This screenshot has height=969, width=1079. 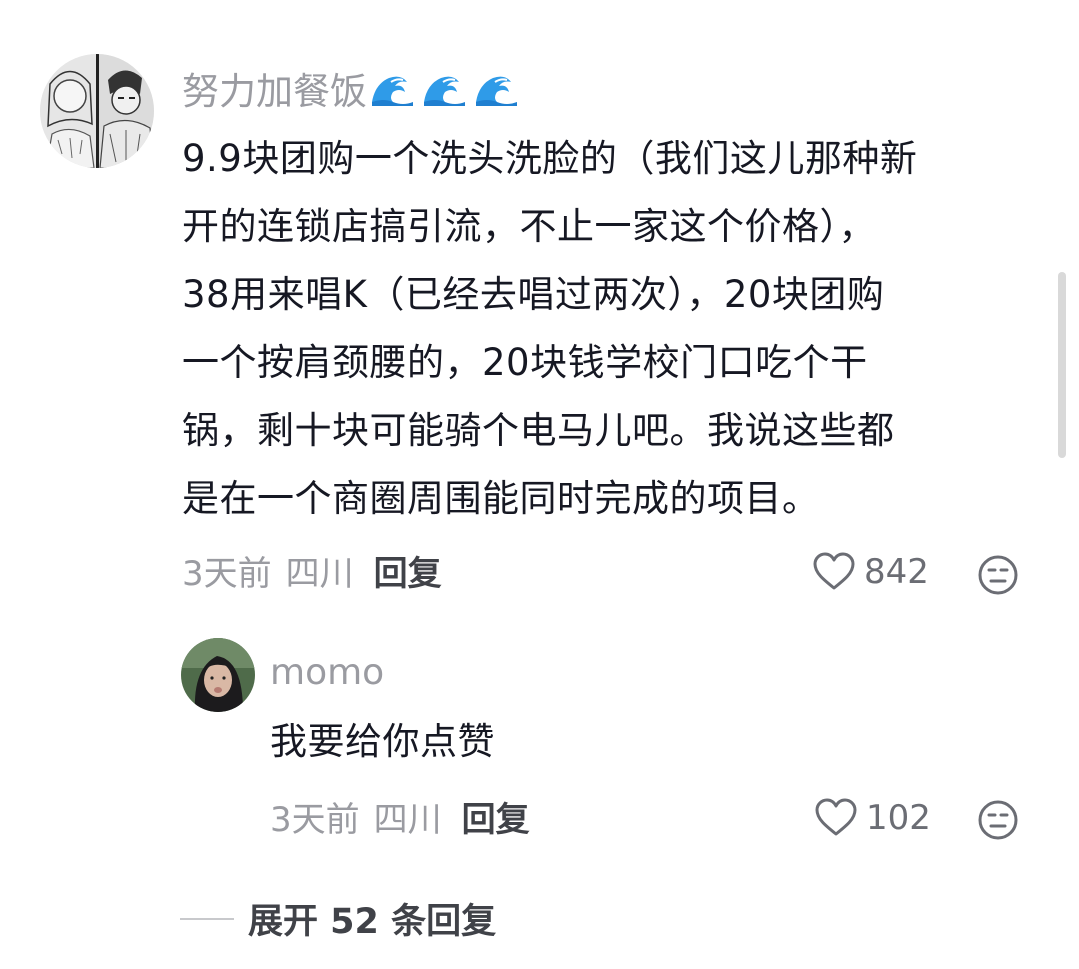 What do you see at coordinates (207, 918) in the screenshot?
I see `divider-line` at bounding box center [207, 918].